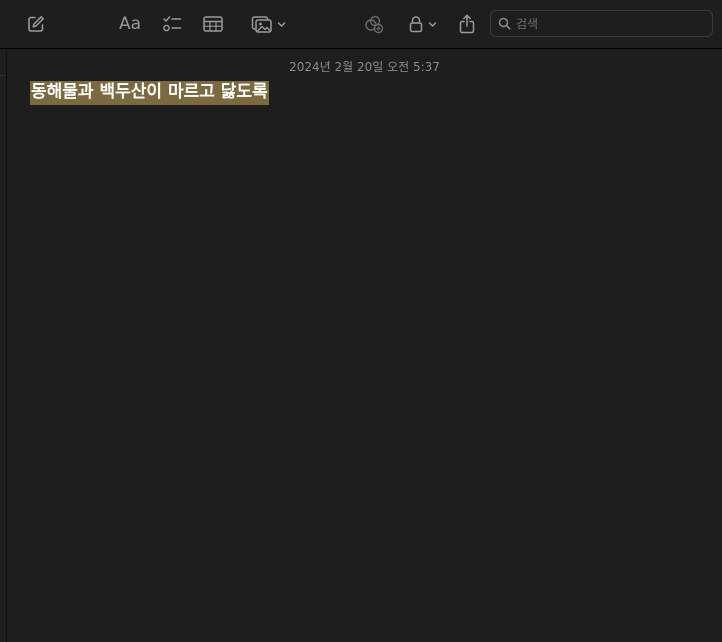 This screenshot has width=722, height=642. Describe the element at coordinates (3, 345) in the screenshot. I see `sidebar-edge` at that location.